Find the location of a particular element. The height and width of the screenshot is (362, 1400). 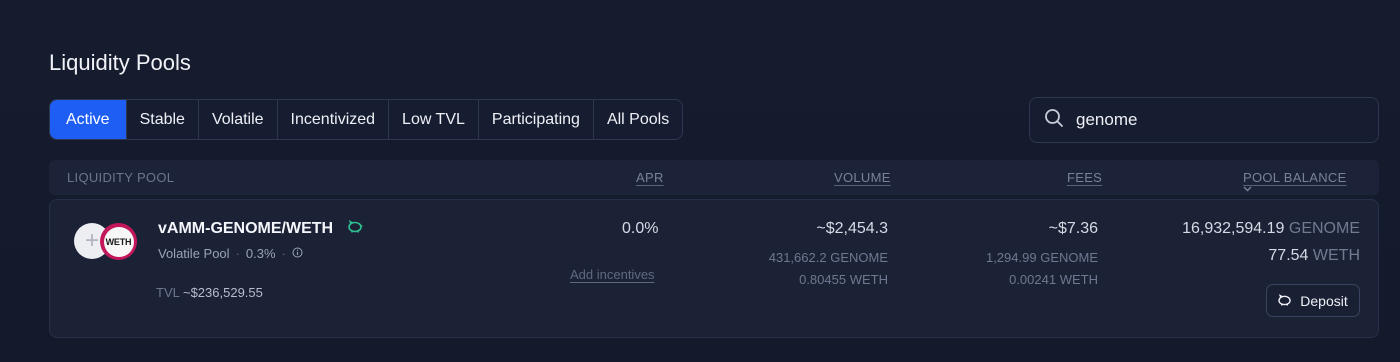

pool-name: vAMM-GENOME/WETH is located at coordinates (260, 229).